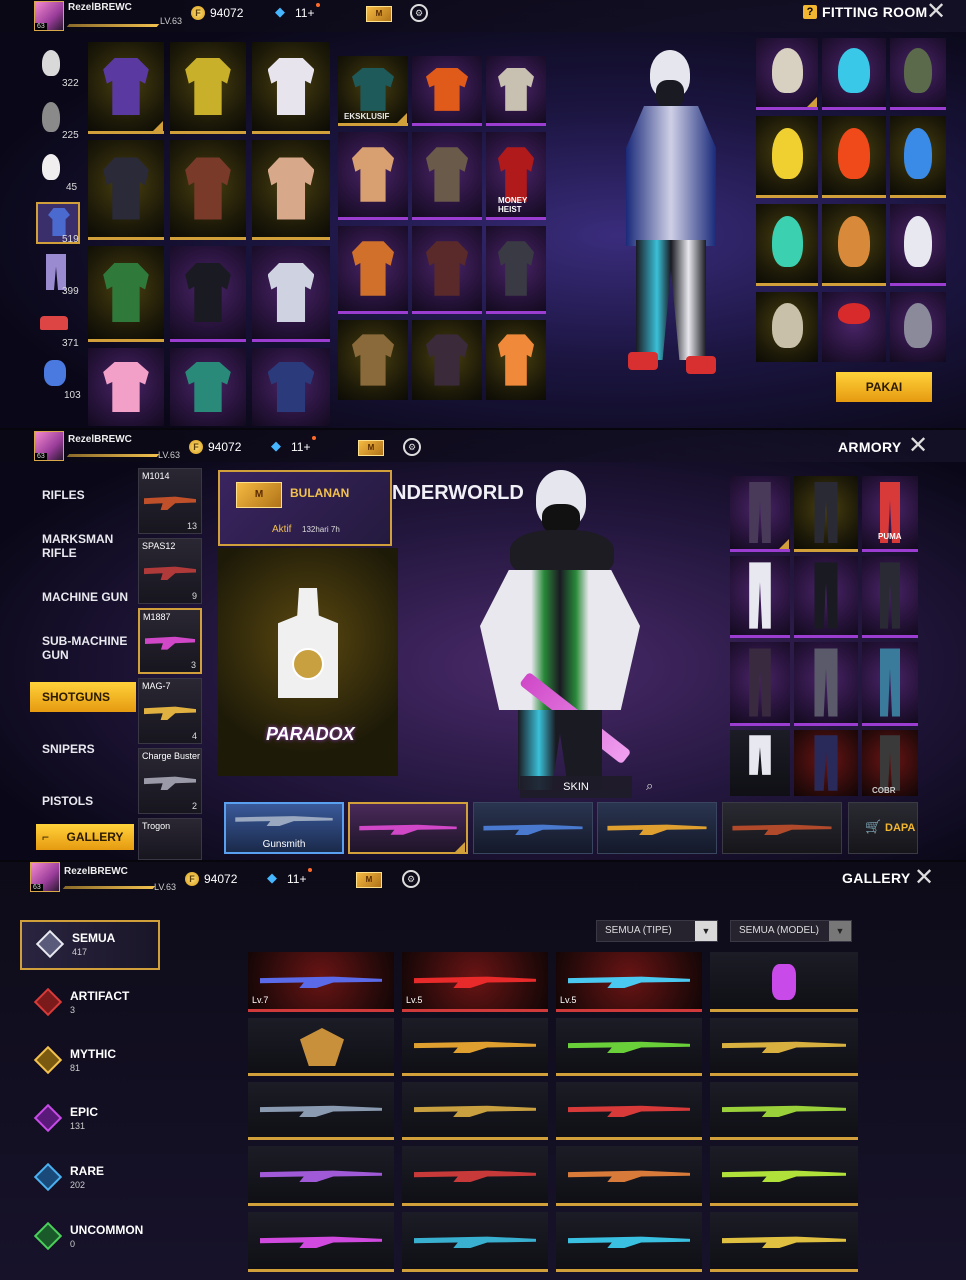 The height and width of the screenshot is (1280, 966). I want to click on pakai-button: PAKAI, so click(884, 387).